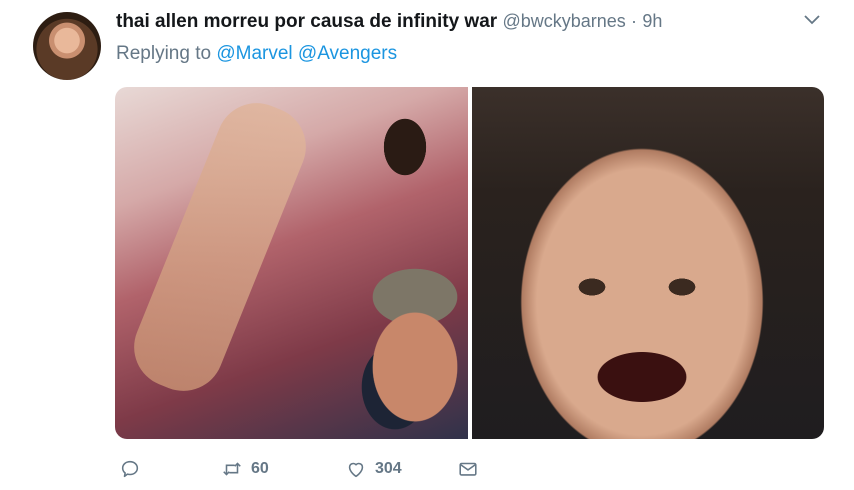  What do you see at coordinates (356, 470) in the screenshot?
I see `heart-icon` at bounding box center [356, 470].